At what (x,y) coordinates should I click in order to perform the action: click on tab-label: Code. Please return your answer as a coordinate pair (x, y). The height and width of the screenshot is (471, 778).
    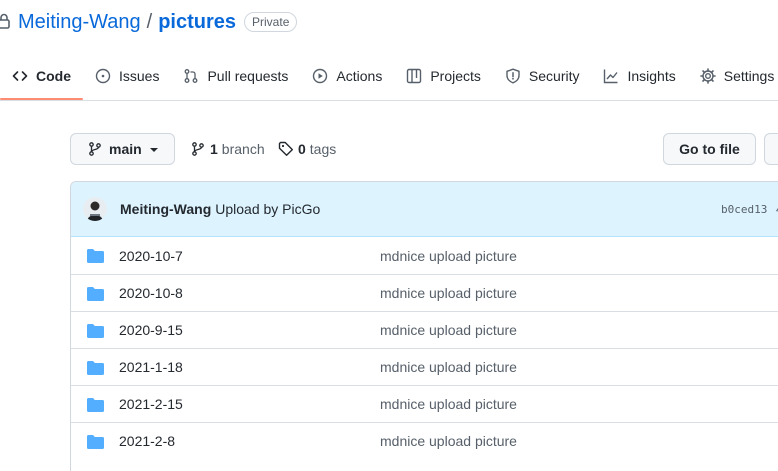
    Looking at the image, I should click on (53, 76).